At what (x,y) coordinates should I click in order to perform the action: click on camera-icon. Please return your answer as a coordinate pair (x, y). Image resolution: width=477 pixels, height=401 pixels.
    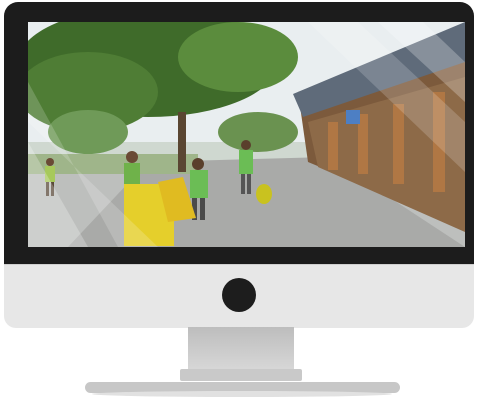
    Looking at the image, I should click on (239, 295).